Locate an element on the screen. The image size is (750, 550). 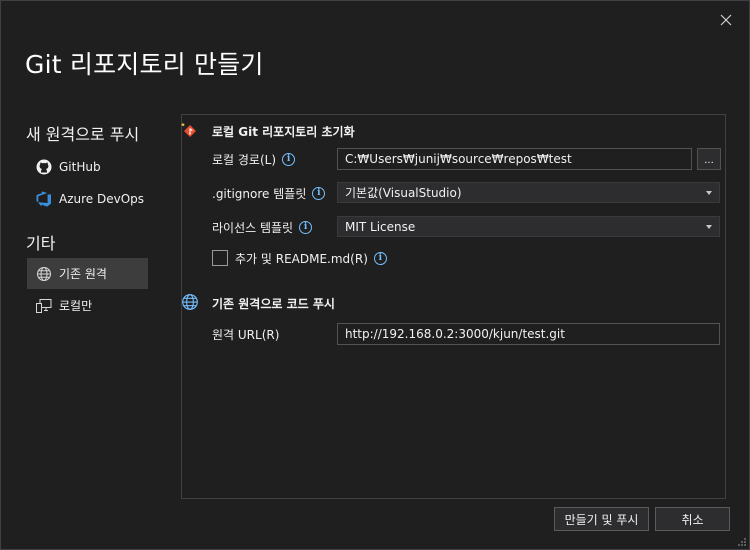
sidebar-item-local-only: 로컬만 is located at coordinates (87, 305).